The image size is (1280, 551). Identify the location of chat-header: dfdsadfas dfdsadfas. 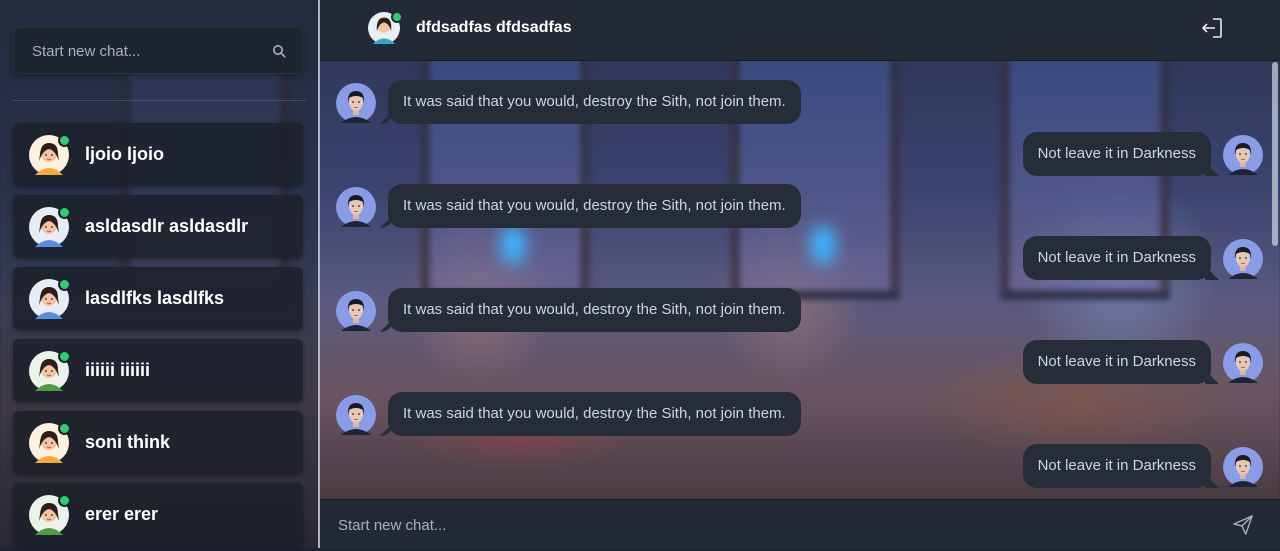
(800, 30).